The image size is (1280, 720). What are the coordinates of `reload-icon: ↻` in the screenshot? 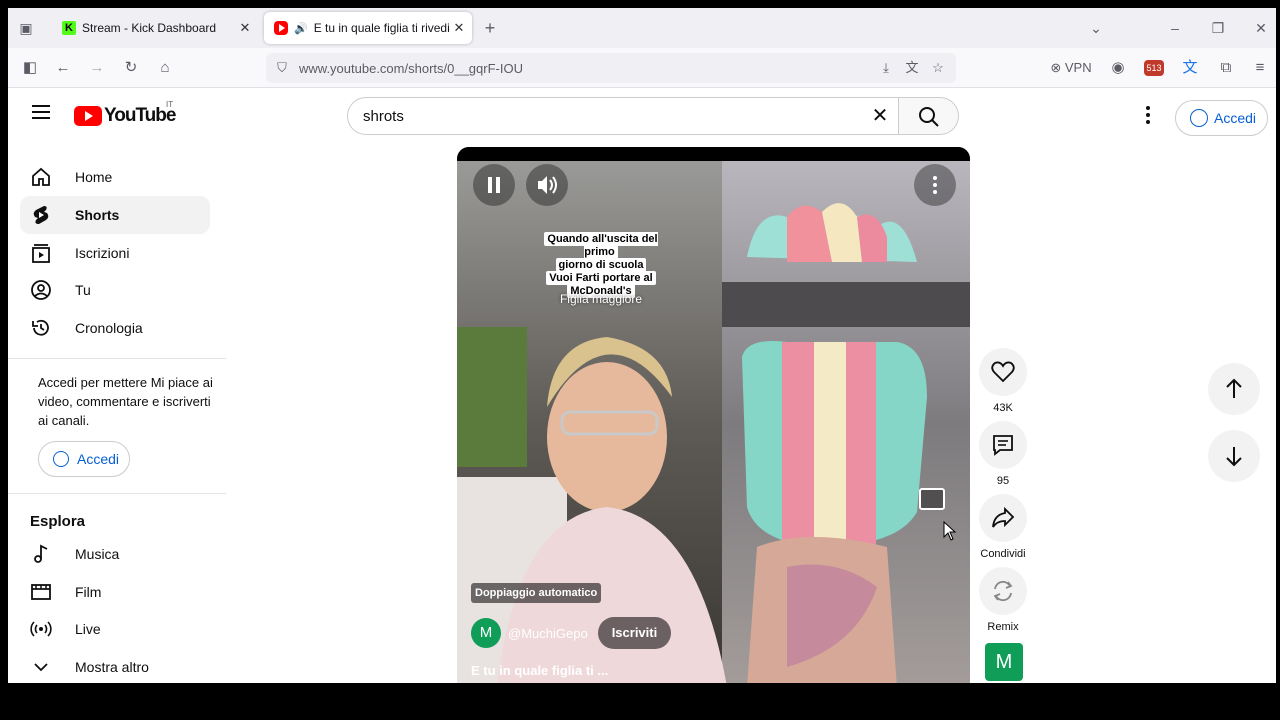 It's located at (131, 68).